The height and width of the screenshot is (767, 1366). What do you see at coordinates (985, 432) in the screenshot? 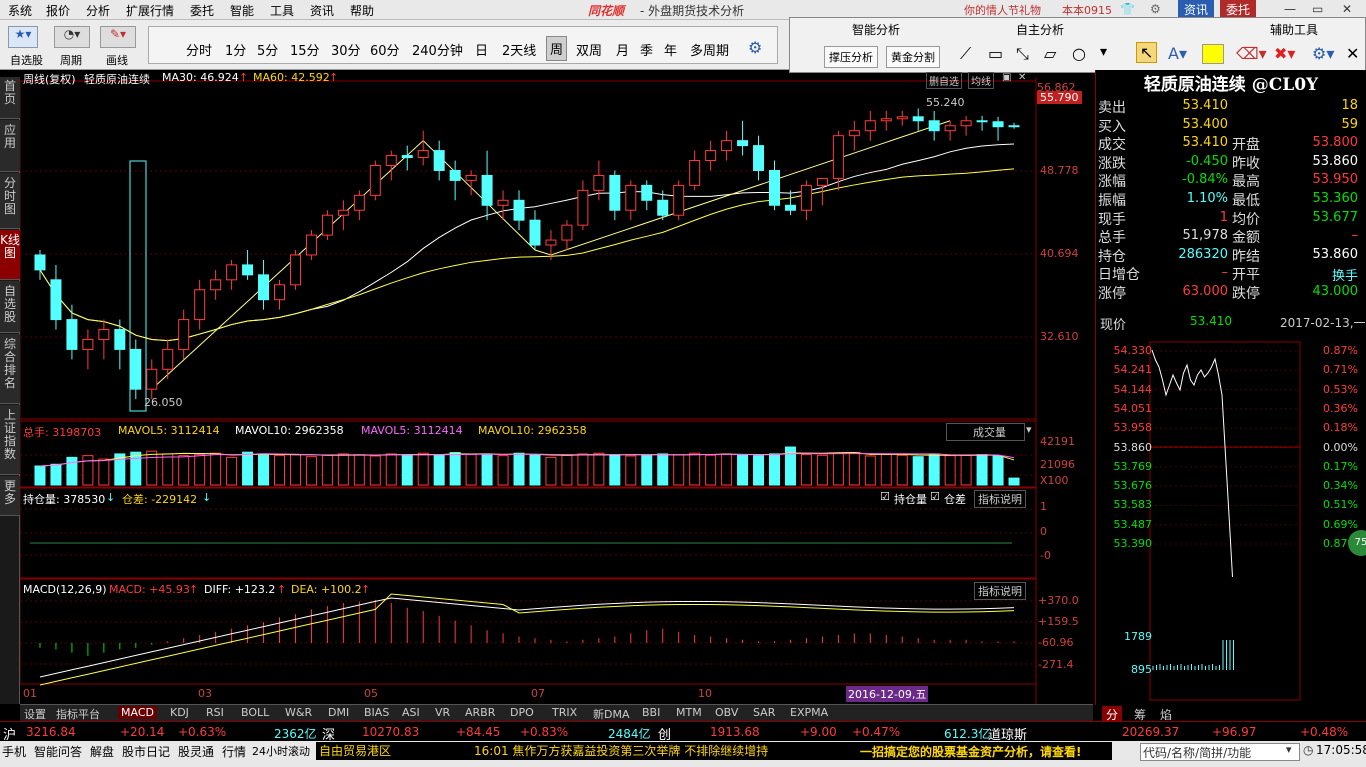
I see `volume-indicator-select: 成交量` at bounding box center [985, 432].